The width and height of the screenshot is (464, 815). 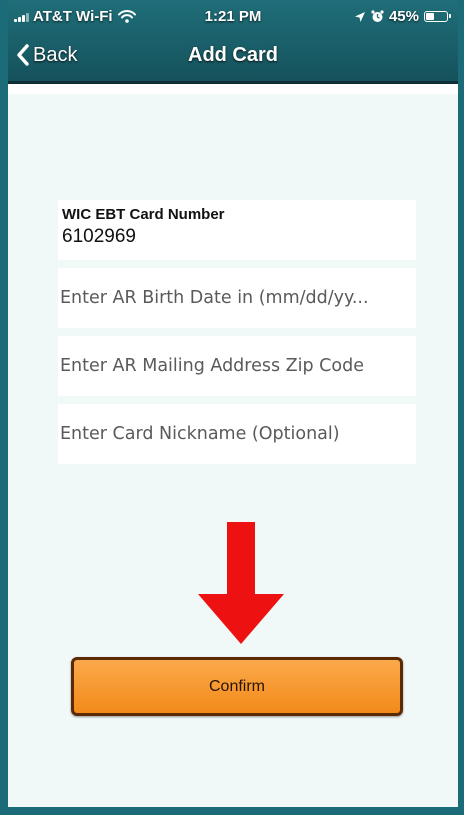 I want to click on birth-date-field, so click(x=237, y=298).